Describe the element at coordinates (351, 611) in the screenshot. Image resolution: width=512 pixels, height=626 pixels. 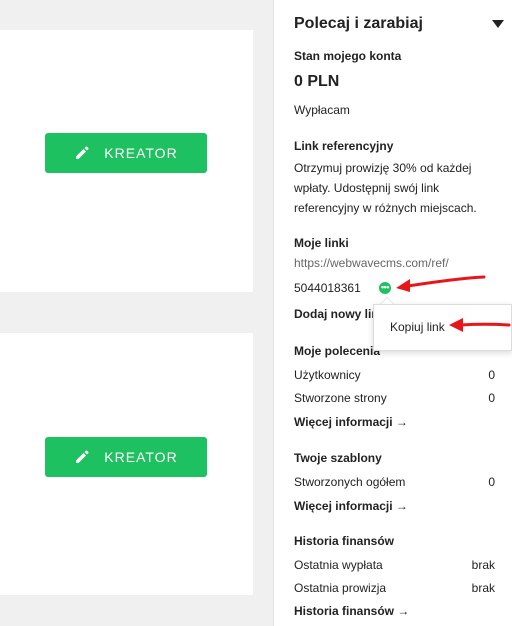
I see `finance-history-link: Historia finansów →` at that location.